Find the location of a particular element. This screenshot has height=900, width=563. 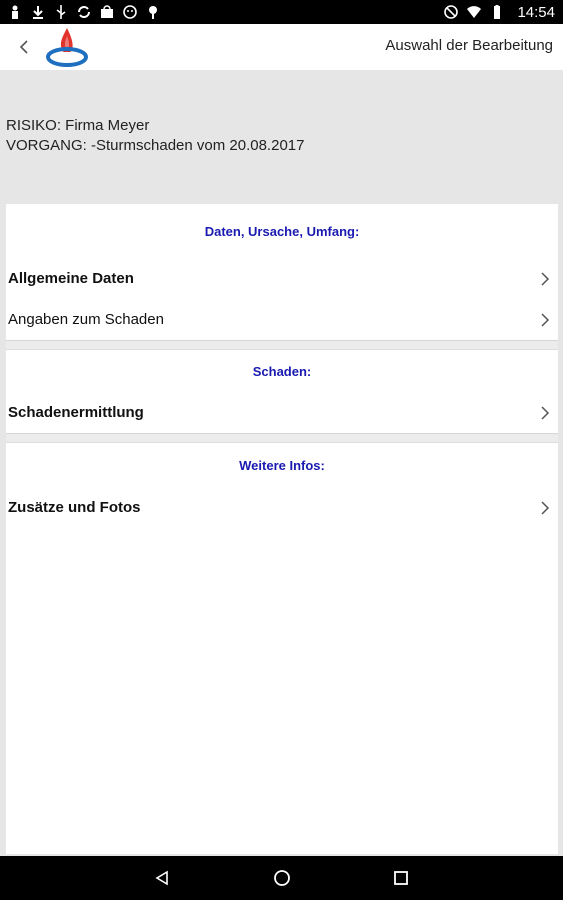

face-icon is located at coordinates (130, 12).